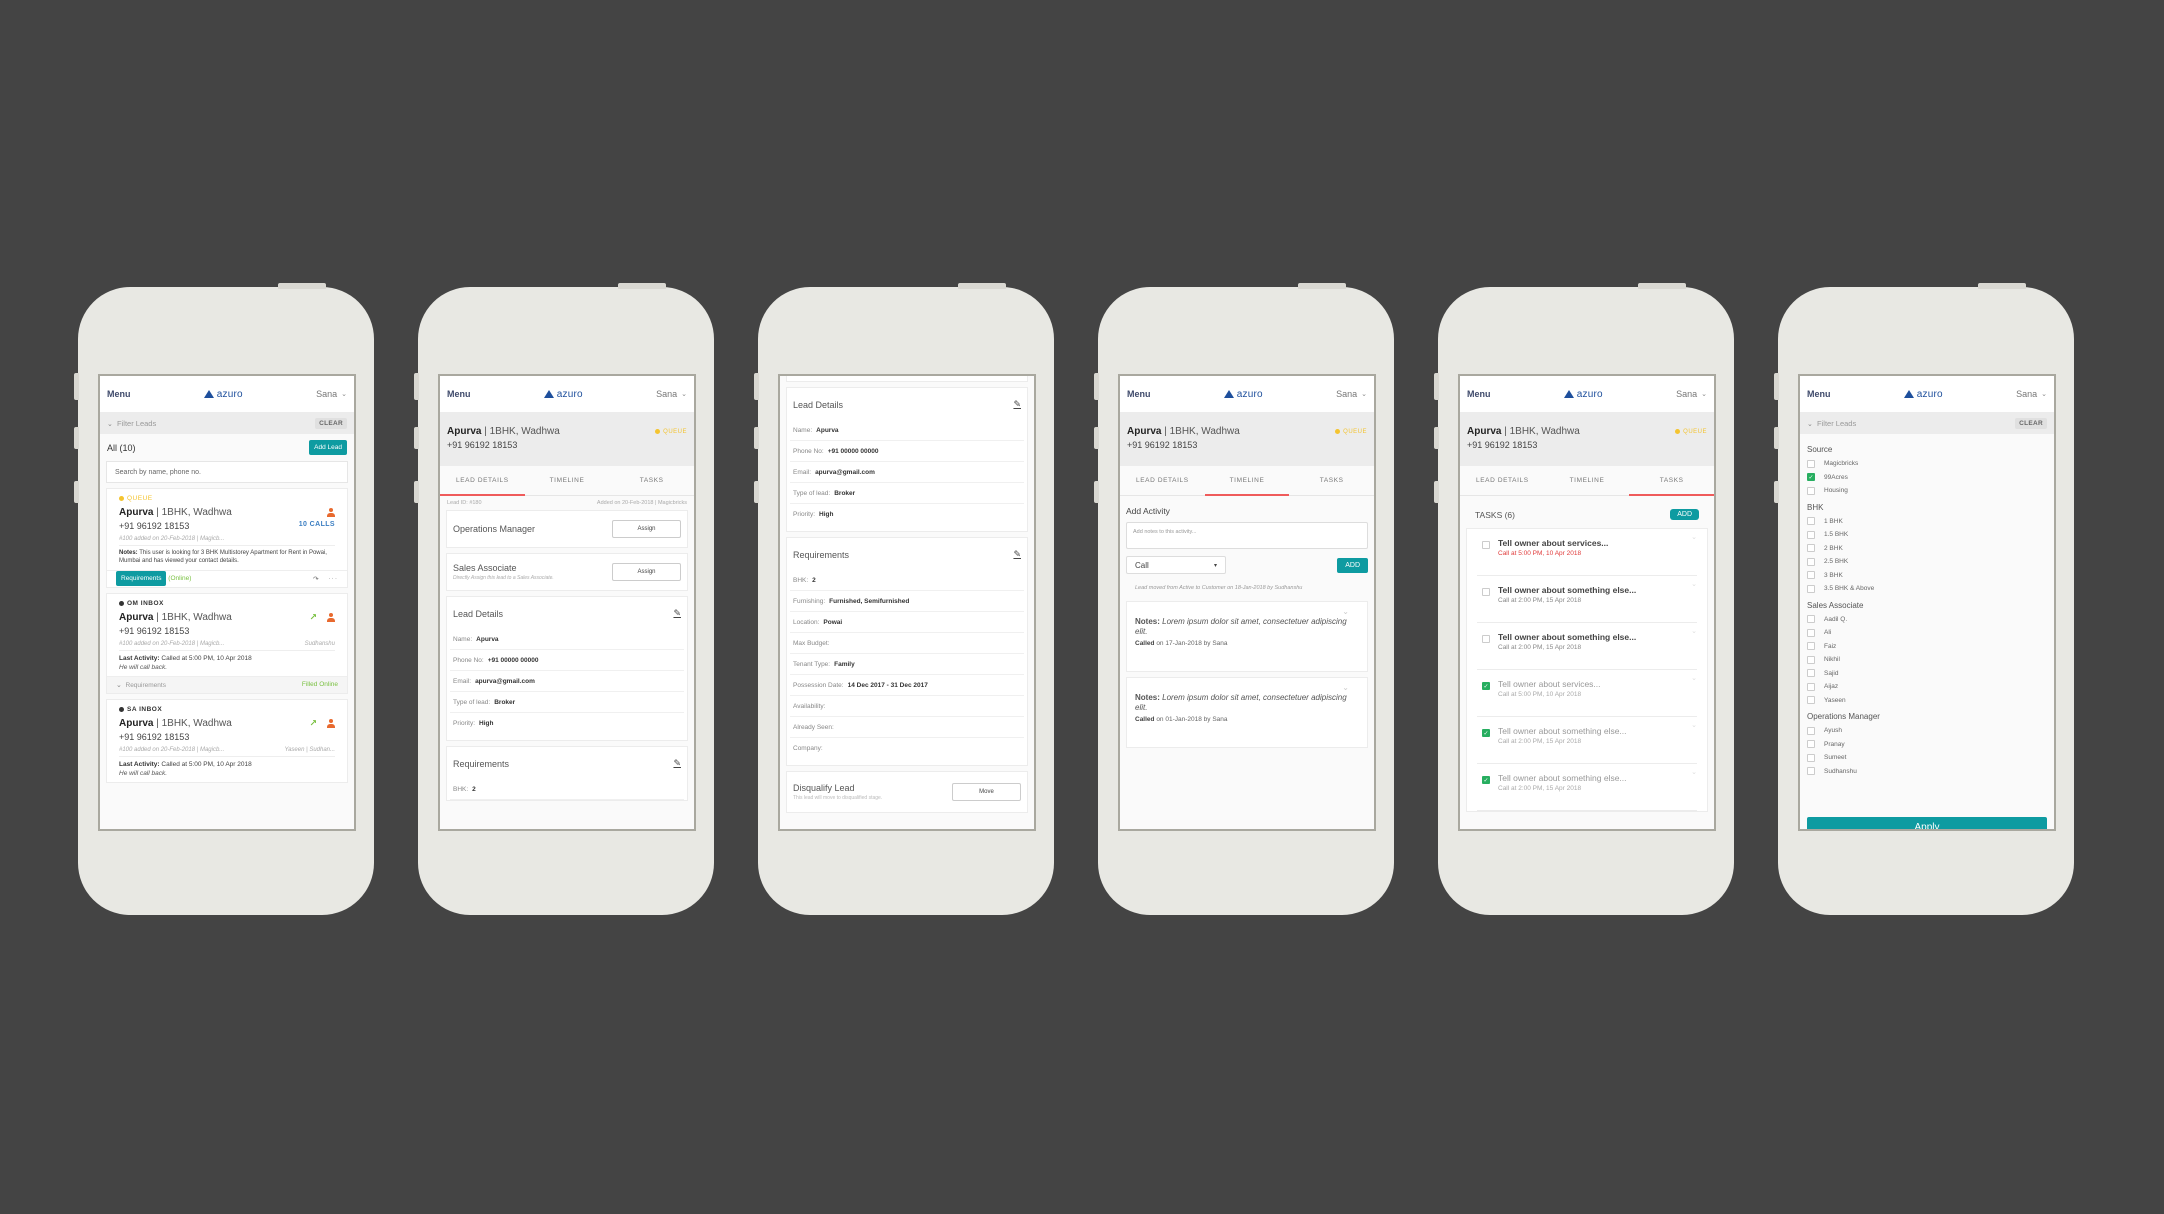  Describe the element at coordinates (1811, 477) in the screenshot. I see `checkbox-checked: ✓` at that location.